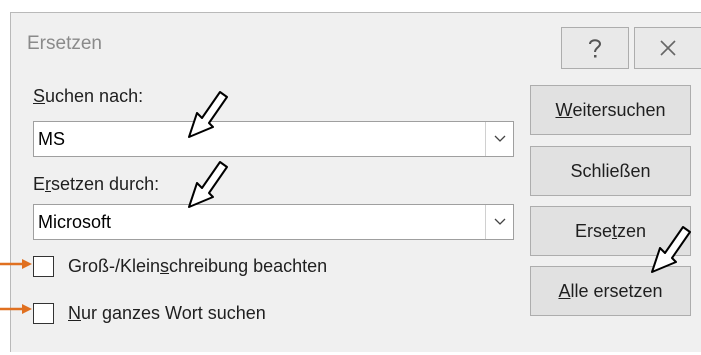 The width and height of the screenshot is (701, 355). I want to click on replace-button: Erse t zen, so click(610, 231).